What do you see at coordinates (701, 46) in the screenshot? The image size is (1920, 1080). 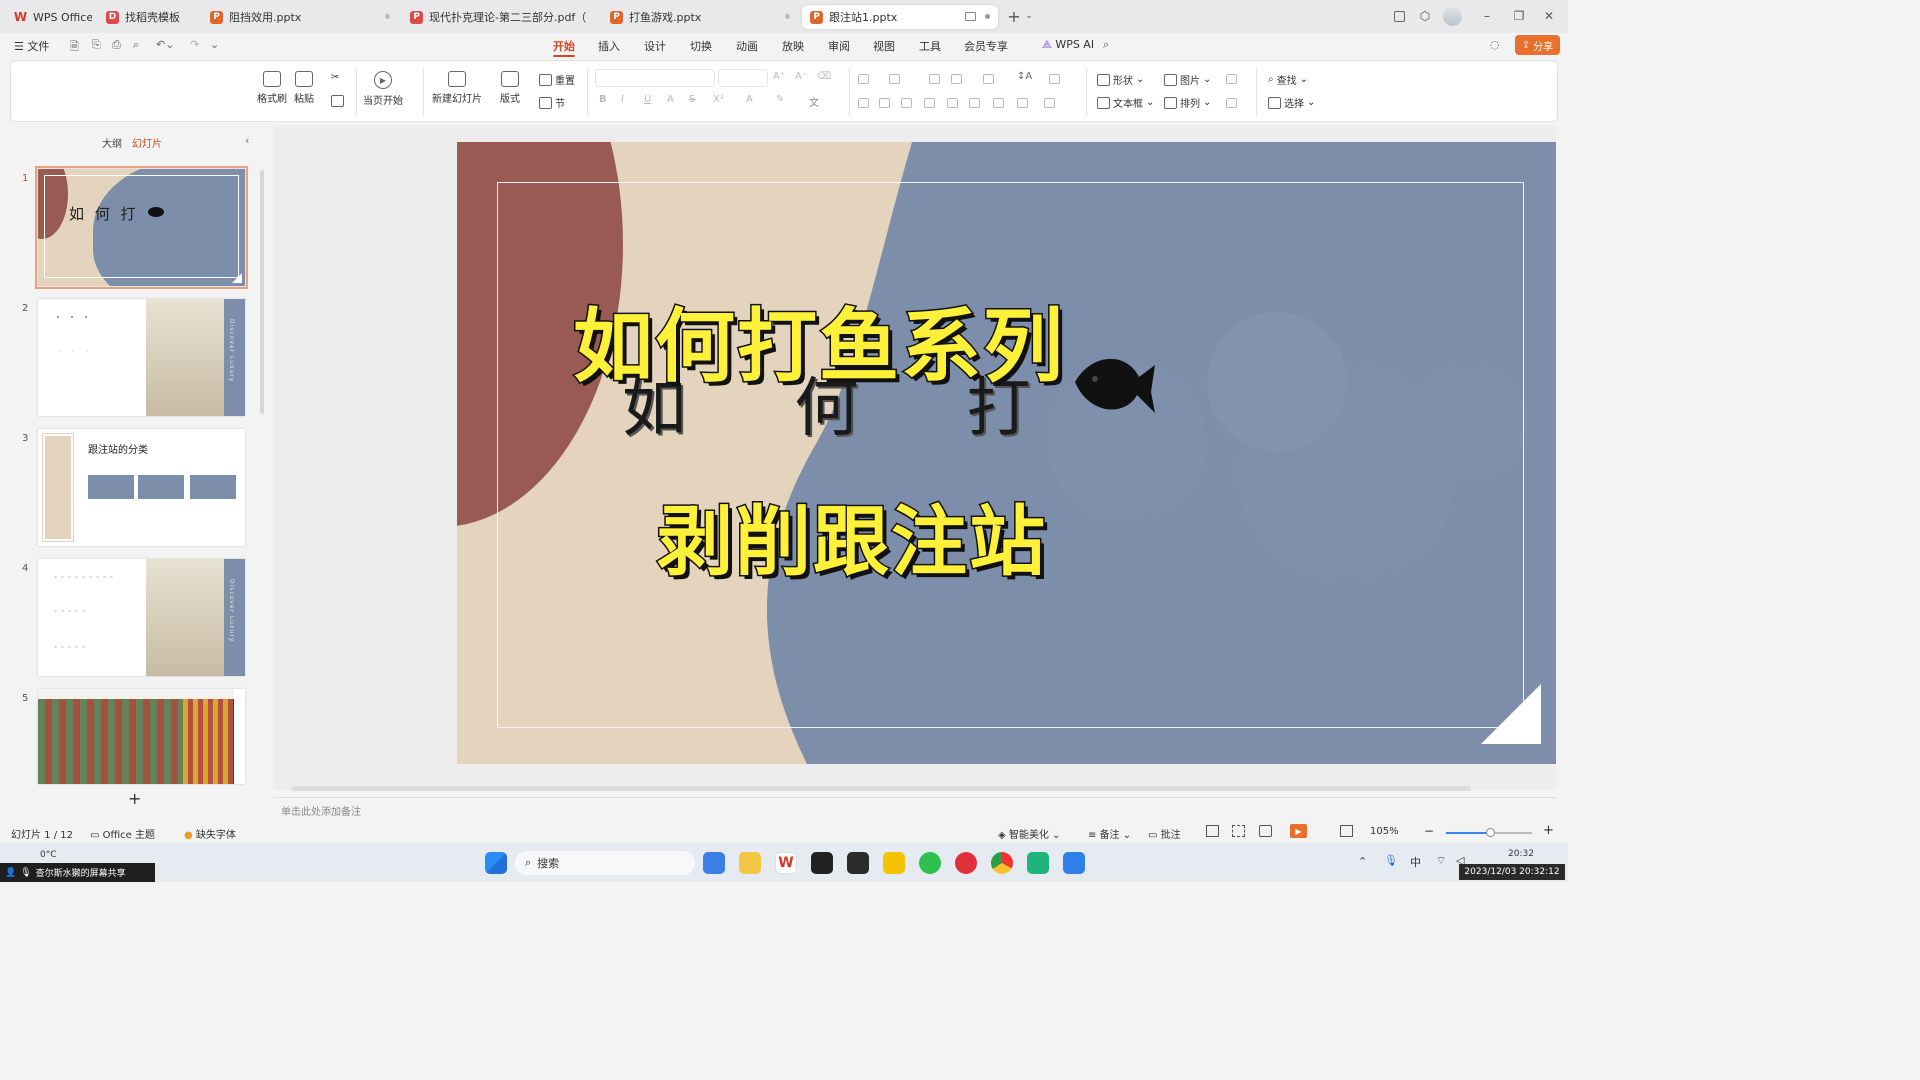 I see `menu-transition: 切换` at bounding box center [701, 46].